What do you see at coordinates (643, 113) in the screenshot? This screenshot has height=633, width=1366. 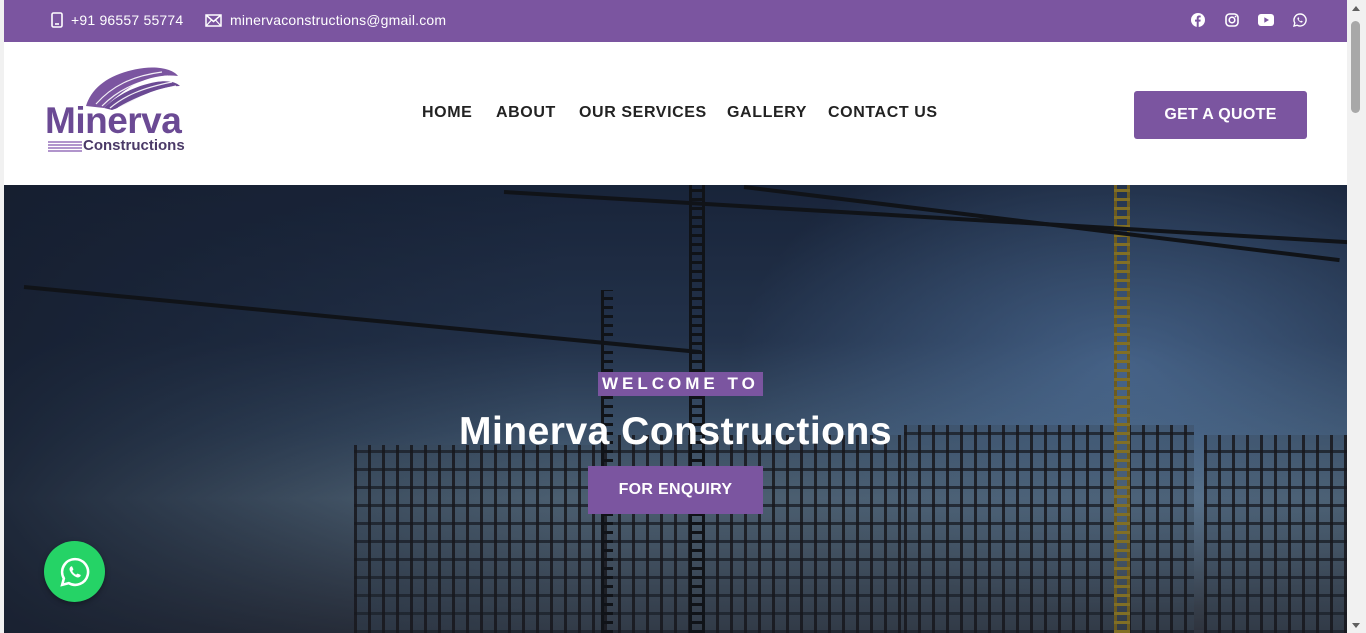 I see `nav-our-services: OUR SERVICES` at bounding box center [643, 113].